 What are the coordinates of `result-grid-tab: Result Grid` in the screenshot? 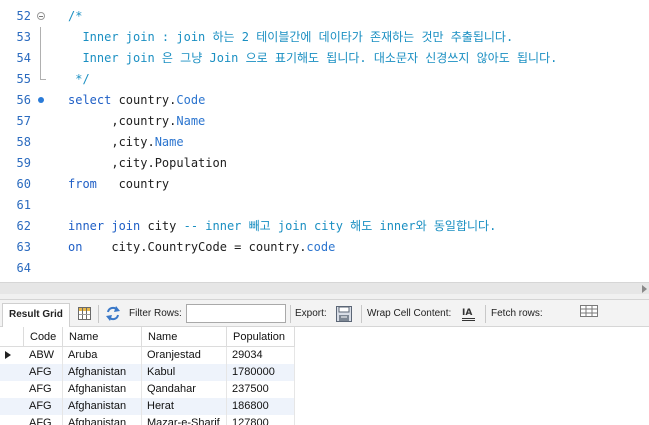 It's located at (36, 315).